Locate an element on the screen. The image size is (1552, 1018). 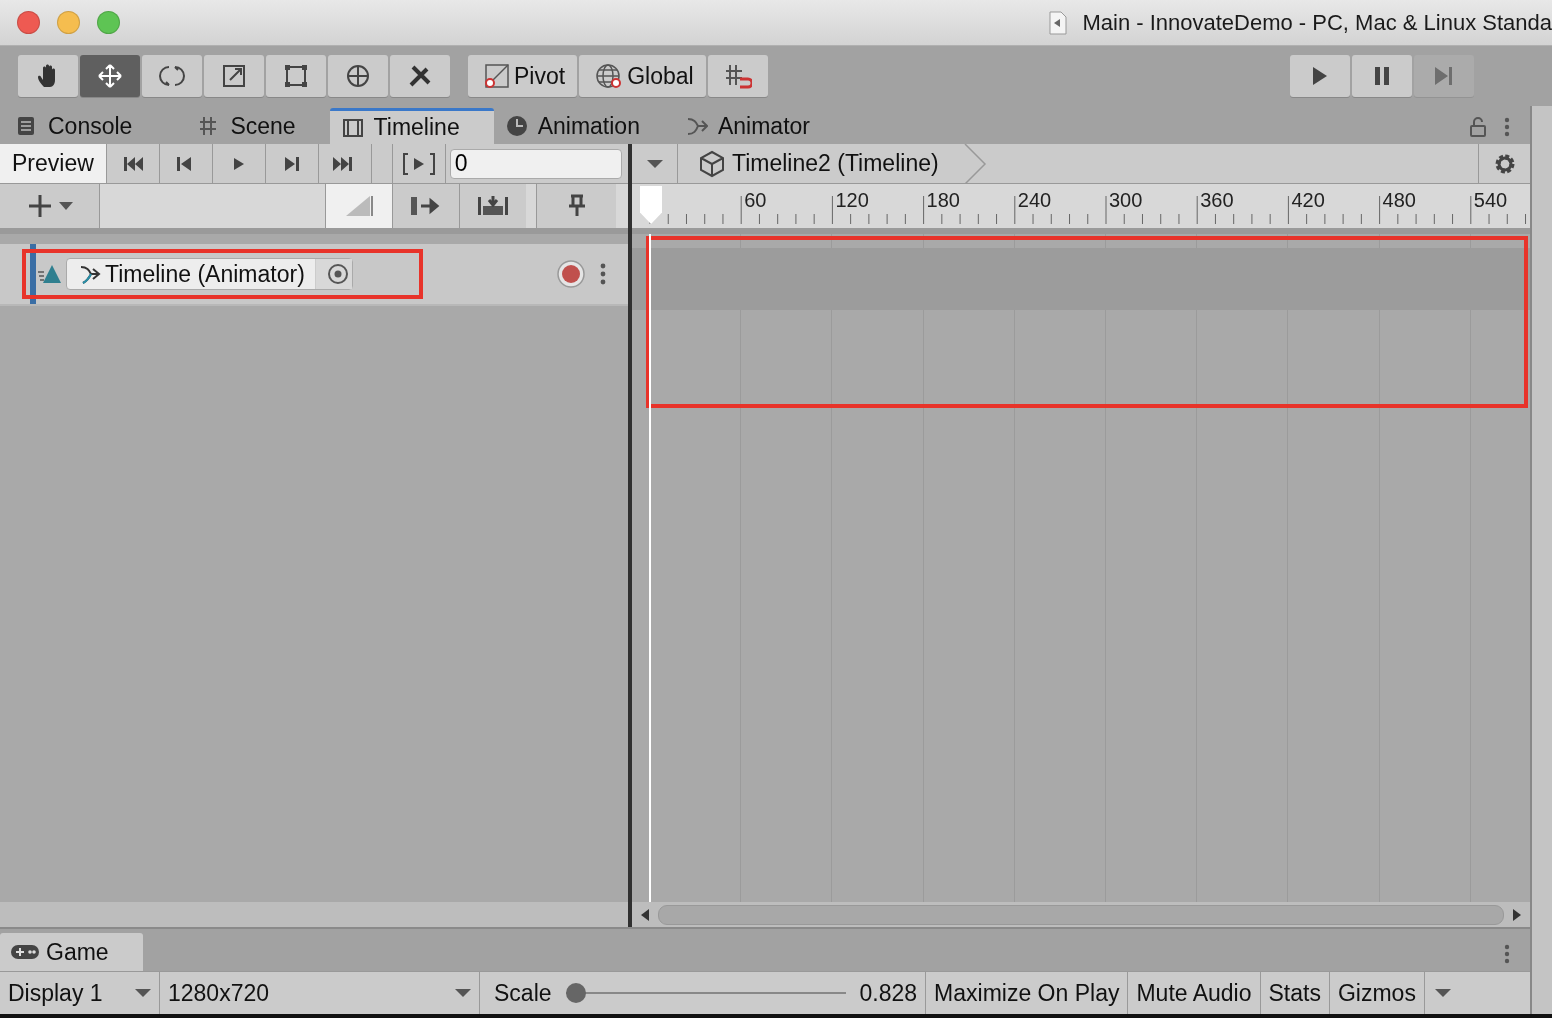
pin-icon is located at coordinates (576, 206).